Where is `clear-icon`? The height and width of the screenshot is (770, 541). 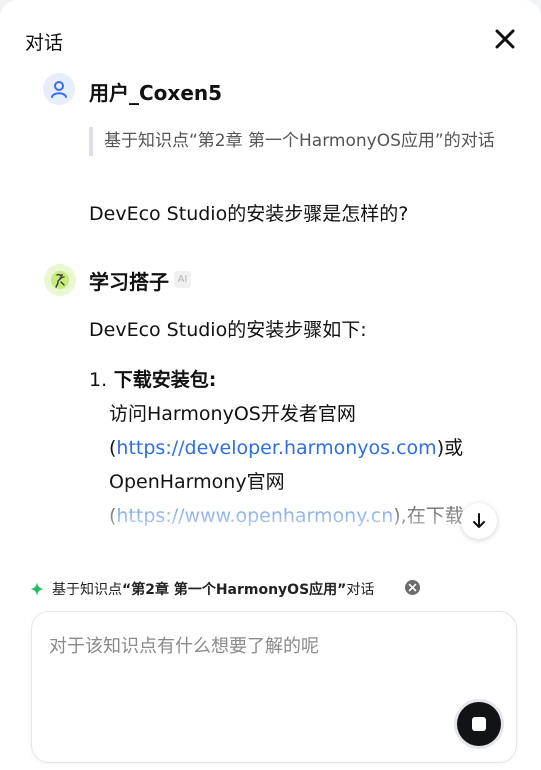
clear-icon is located at coordinates (412, 587).